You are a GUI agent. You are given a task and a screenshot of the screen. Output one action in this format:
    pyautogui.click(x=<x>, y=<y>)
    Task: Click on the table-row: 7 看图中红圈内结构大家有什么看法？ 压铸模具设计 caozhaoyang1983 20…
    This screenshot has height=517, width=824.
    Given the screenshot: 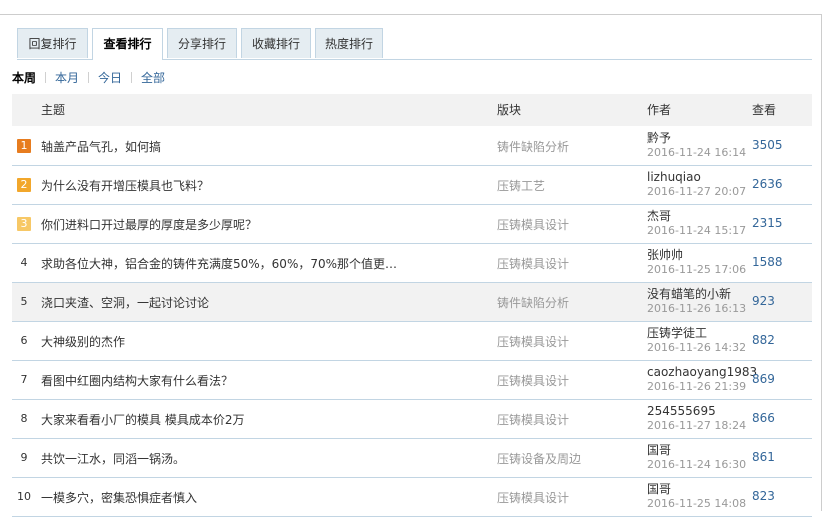 What is the action you would take?
    pyautogui.click(x=412, y=380)
    